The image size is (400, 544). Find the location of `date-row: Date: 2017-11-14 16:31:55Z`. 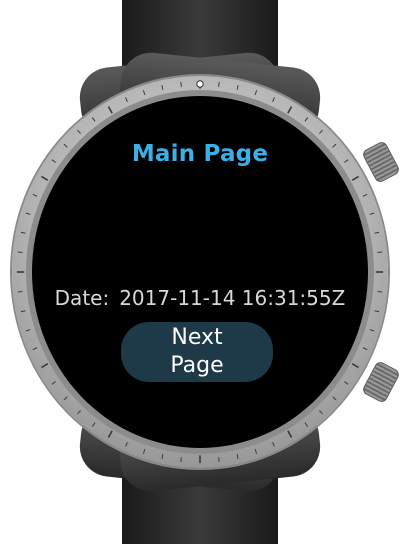

date-row: Date: 2017-11-14 16:31:55Z is located at coordinates (200, 298).